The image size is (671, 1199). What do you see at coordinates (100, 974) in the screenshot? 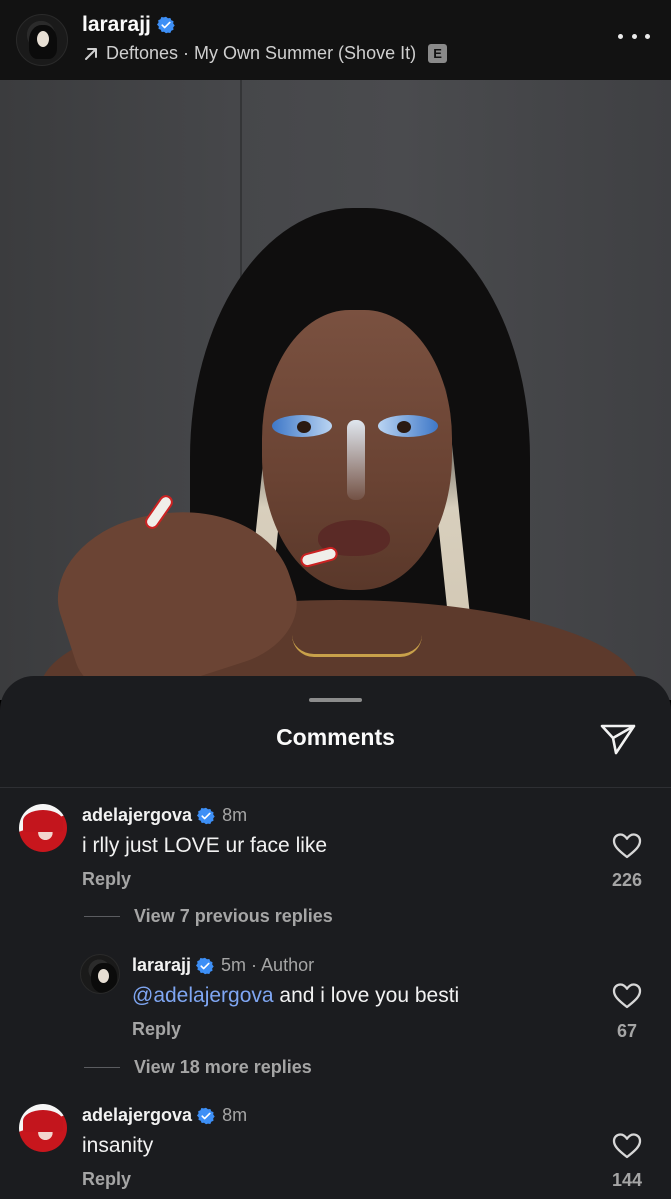
I see `author-reply-avatar` at bounding box center [100, 974].